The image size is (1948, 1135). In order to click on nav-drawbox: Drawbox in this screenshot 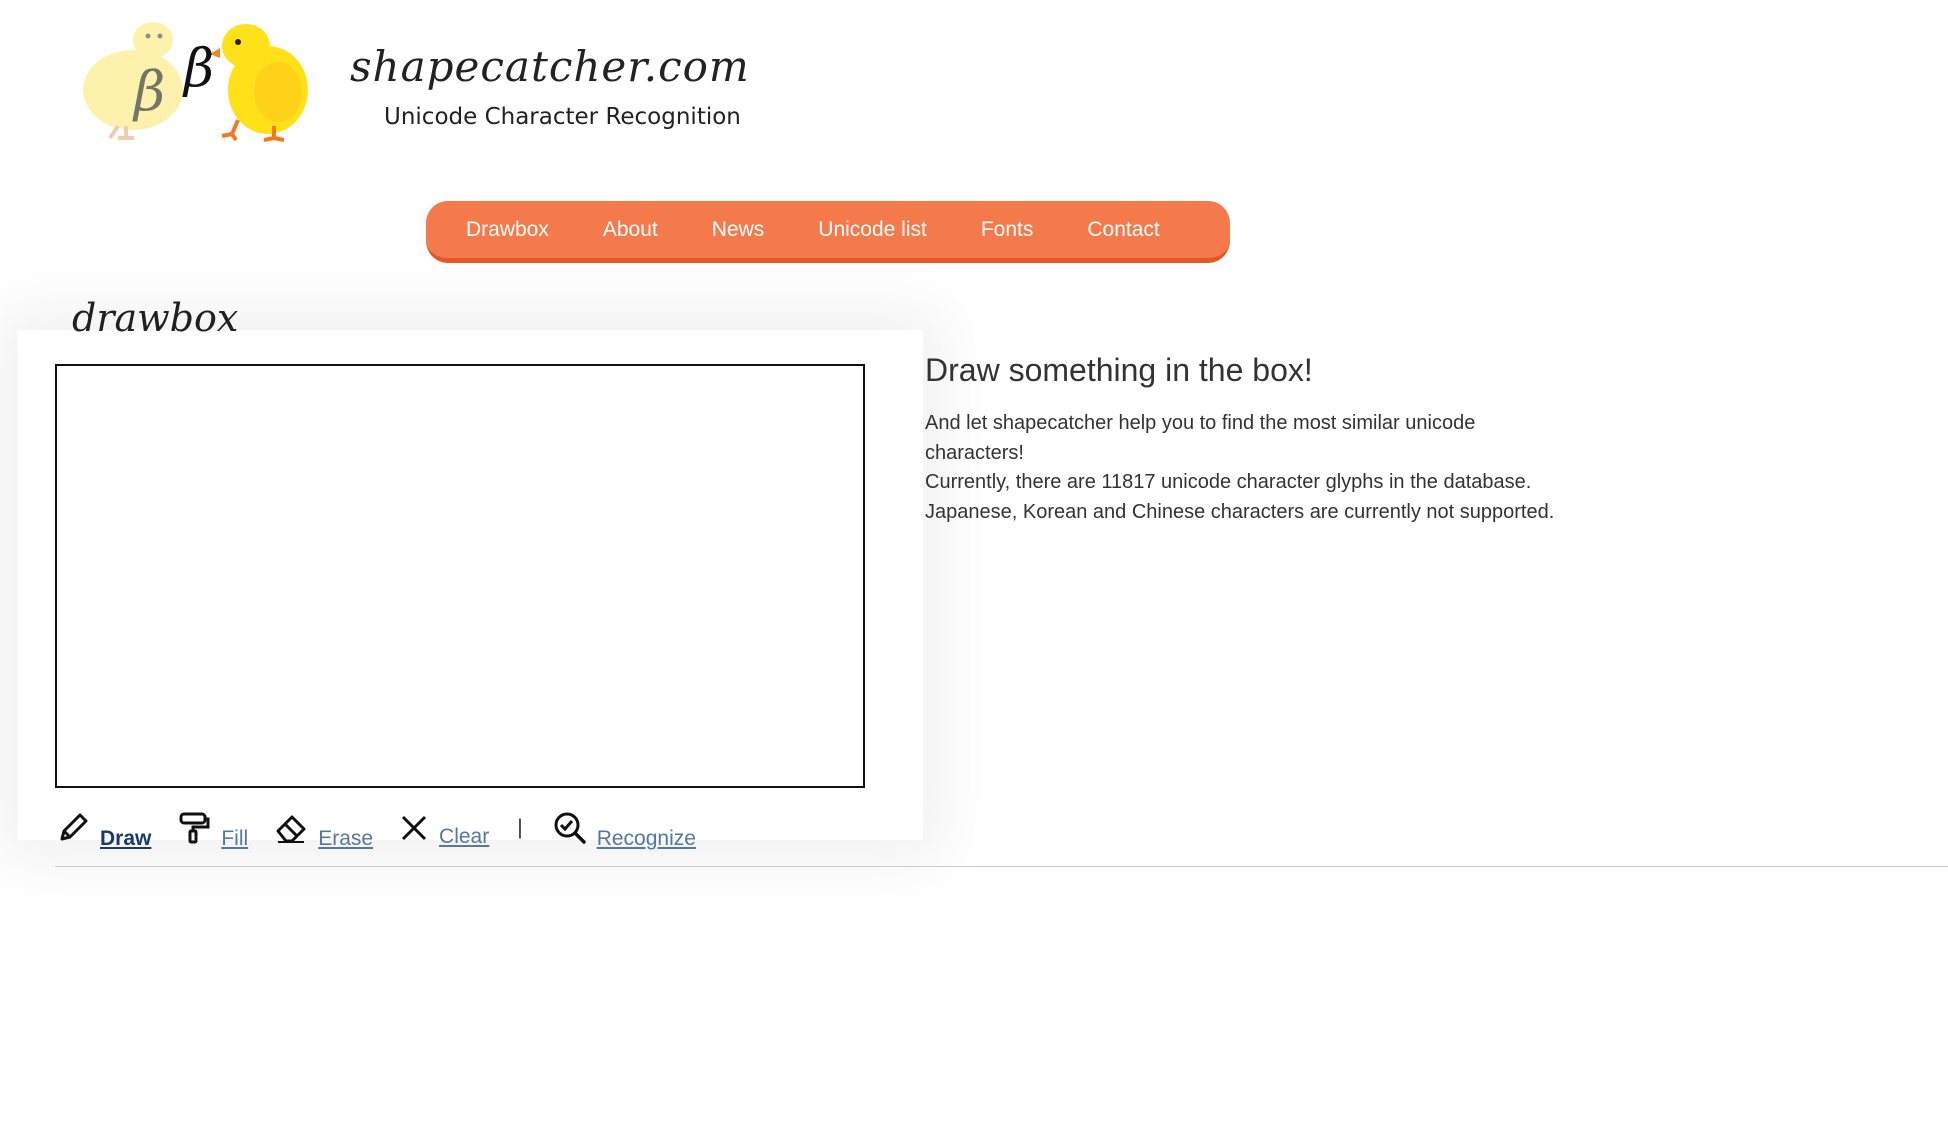, I will do `click(507, 230)`.